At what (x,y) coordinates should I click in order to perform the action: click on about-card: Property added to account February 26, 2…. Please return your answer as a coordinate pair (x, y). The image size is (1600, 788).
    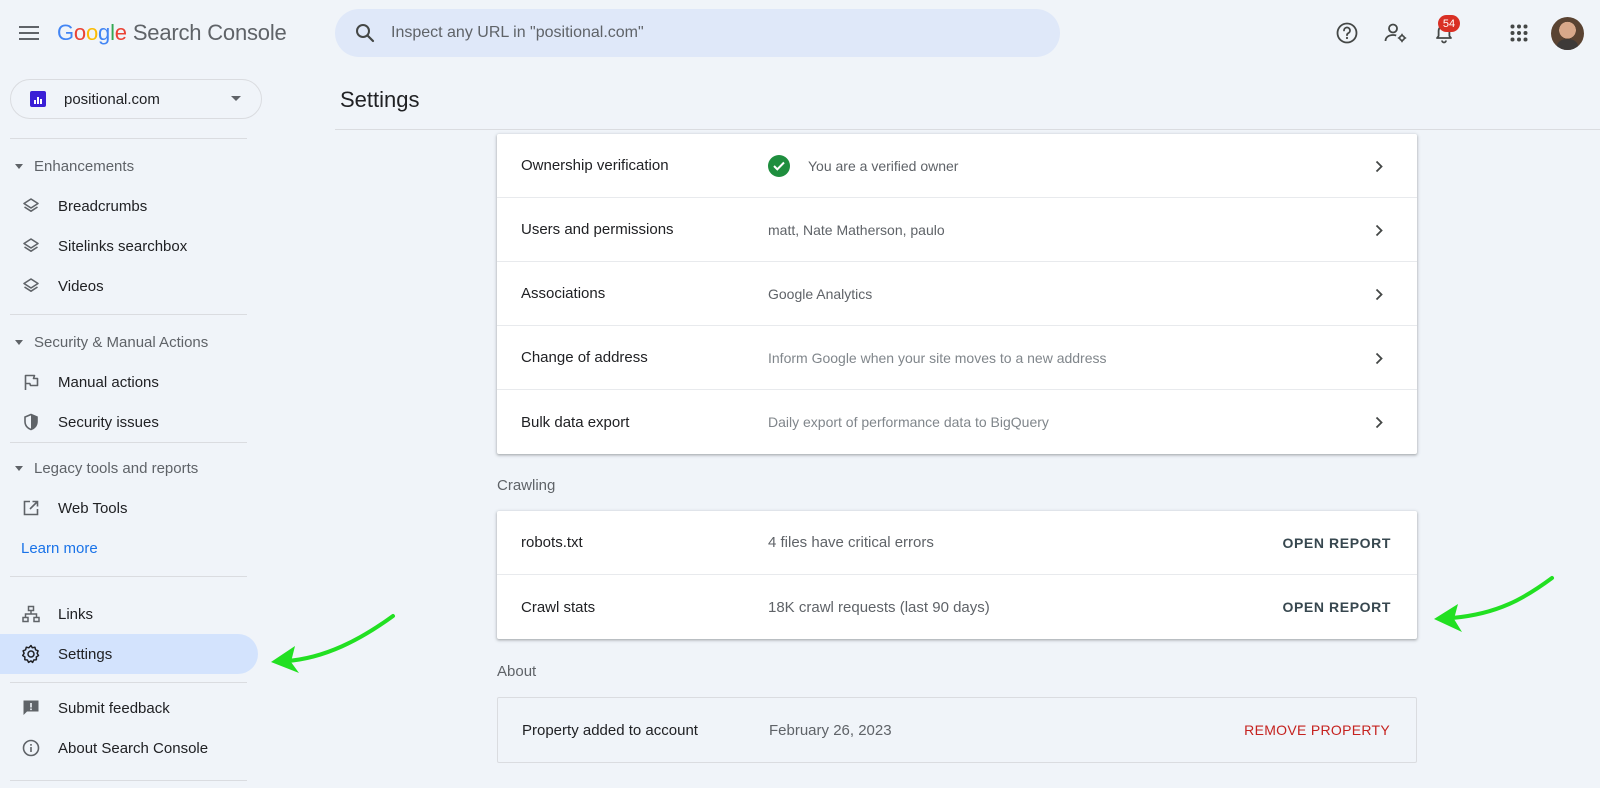
    Looking at the image, I should click on (957, 730).